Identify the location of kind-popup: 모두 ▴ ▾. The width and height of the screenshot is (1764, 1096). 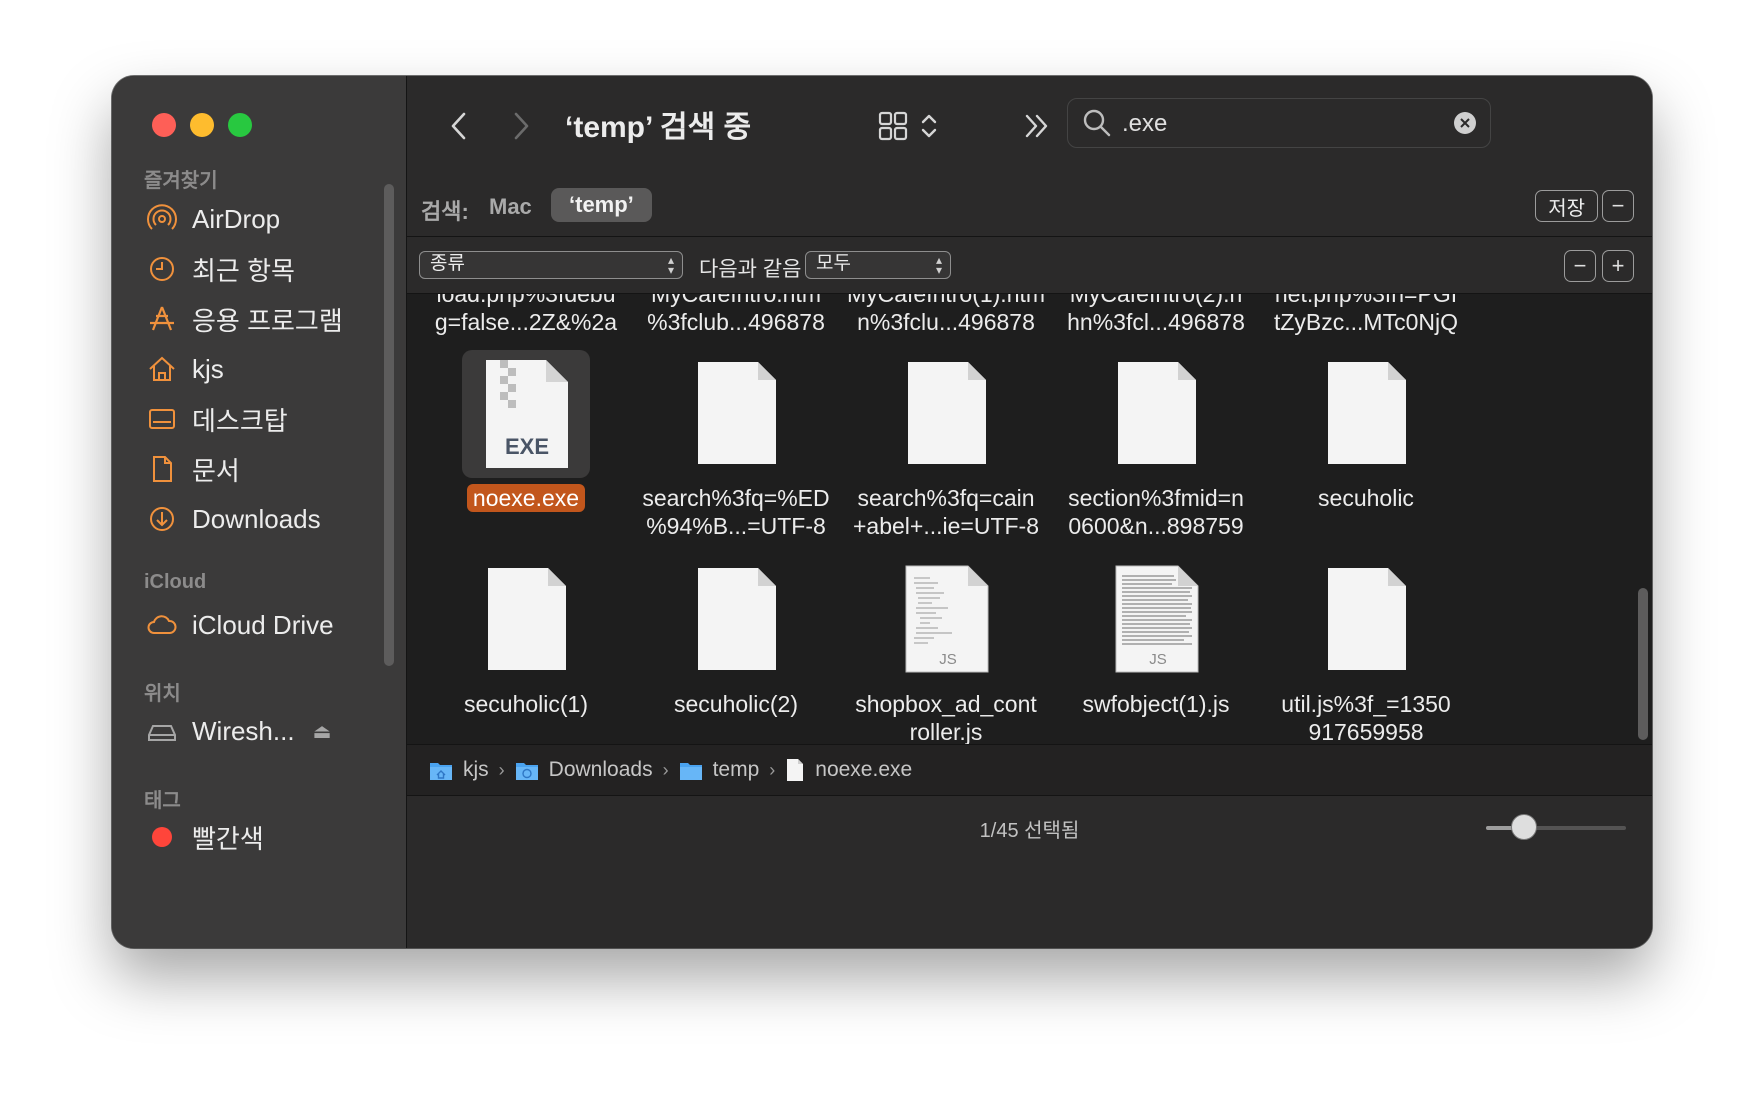
(878, 265).